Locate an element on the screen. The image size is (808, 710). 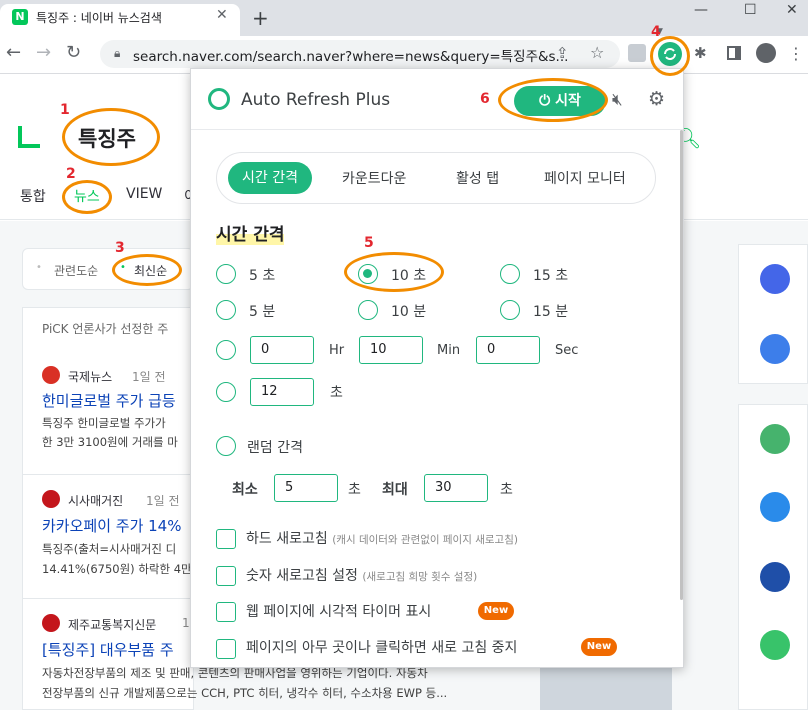
minutes-input: 10 is located at coordinates (391, 350).